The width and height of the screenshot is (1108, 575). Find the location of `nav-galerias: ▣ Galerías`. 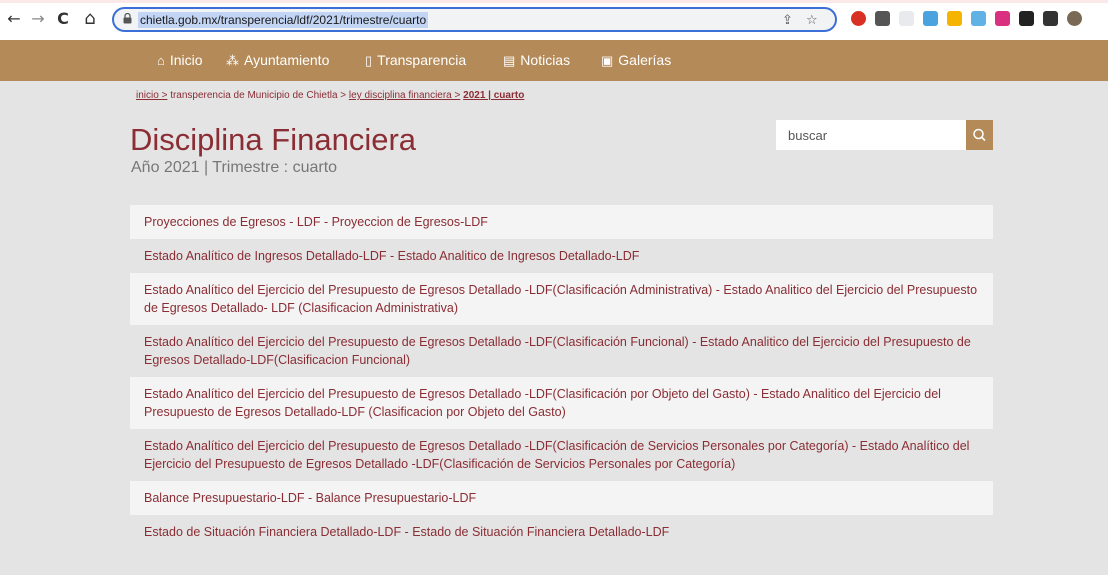

nav-galerias: ▣ Galerías is located at coordinates (636, 60).